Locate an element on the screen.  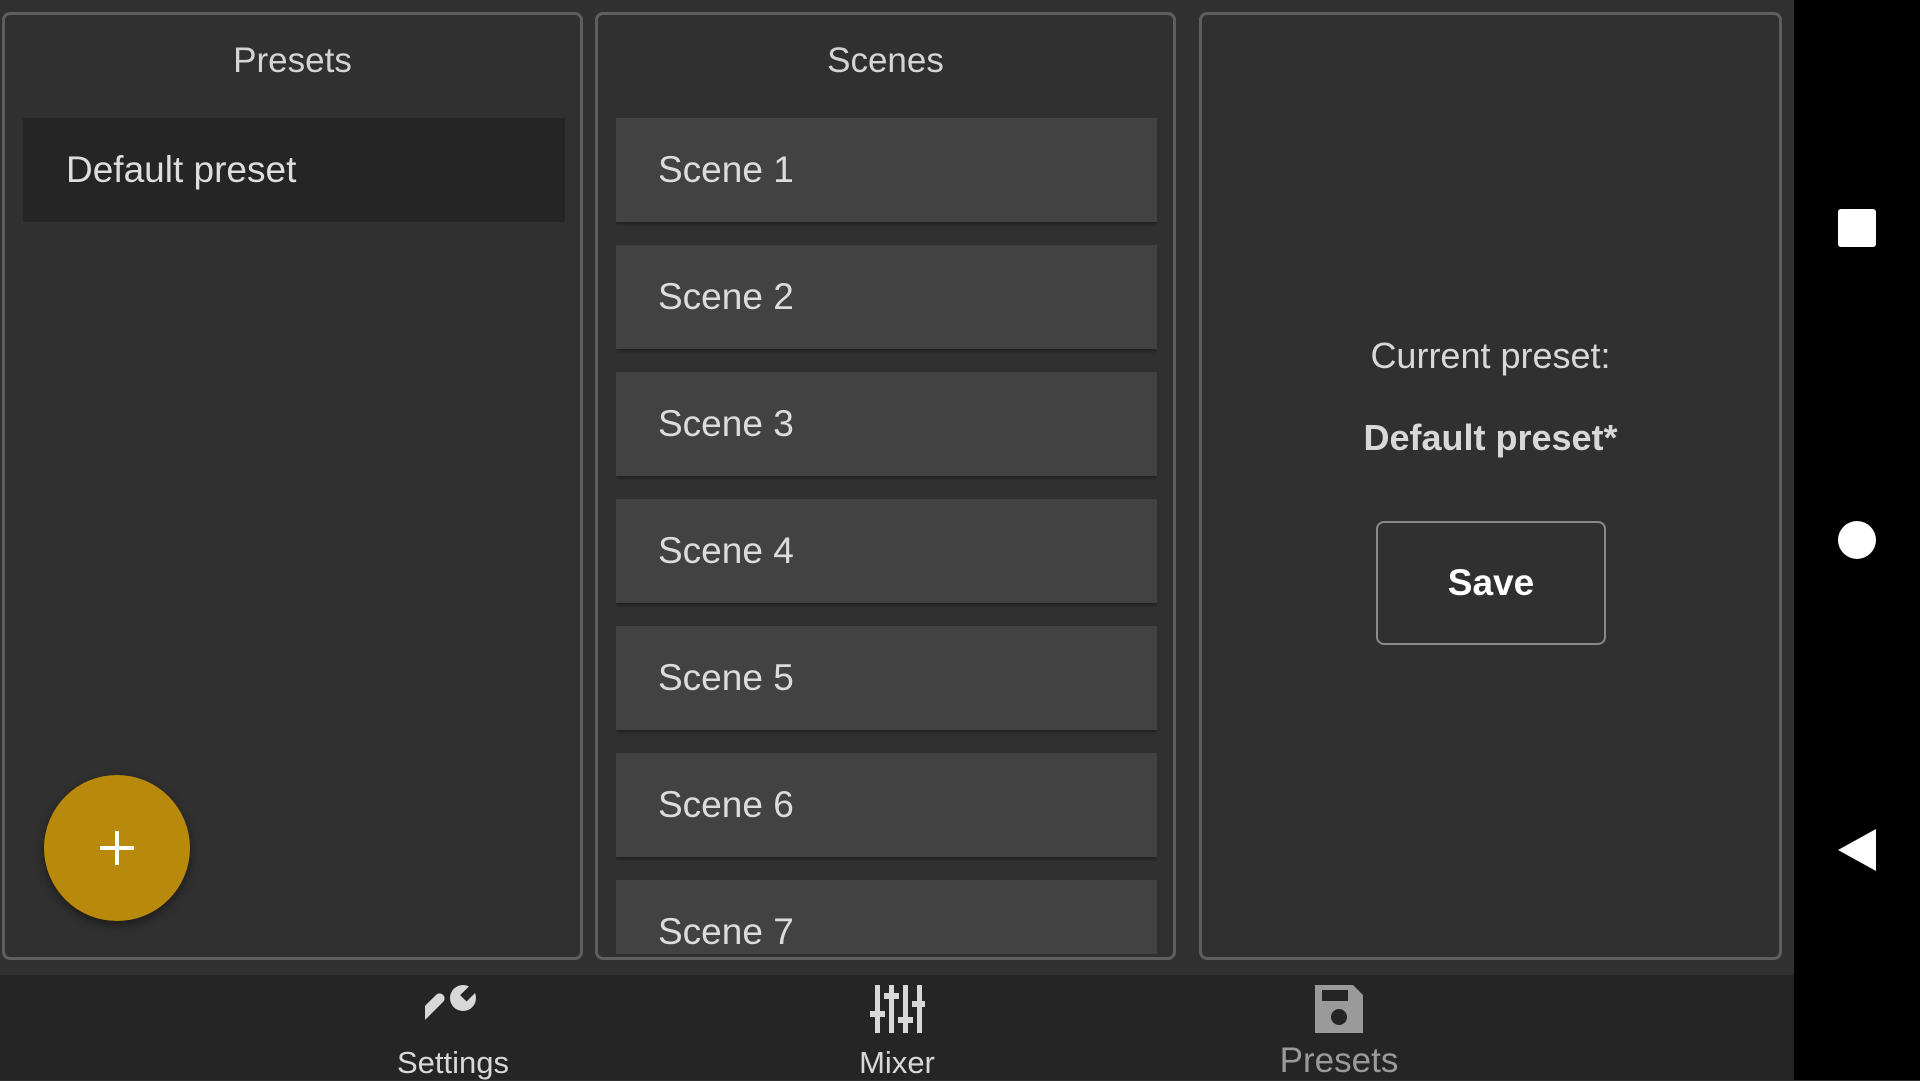
scene-item-7: Scene 7 is located at coordinates (886, 917).